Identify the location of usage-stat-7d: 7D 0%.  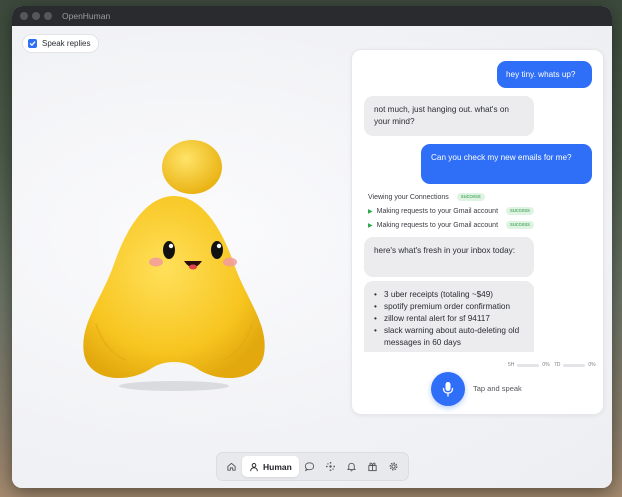
(575, 365).